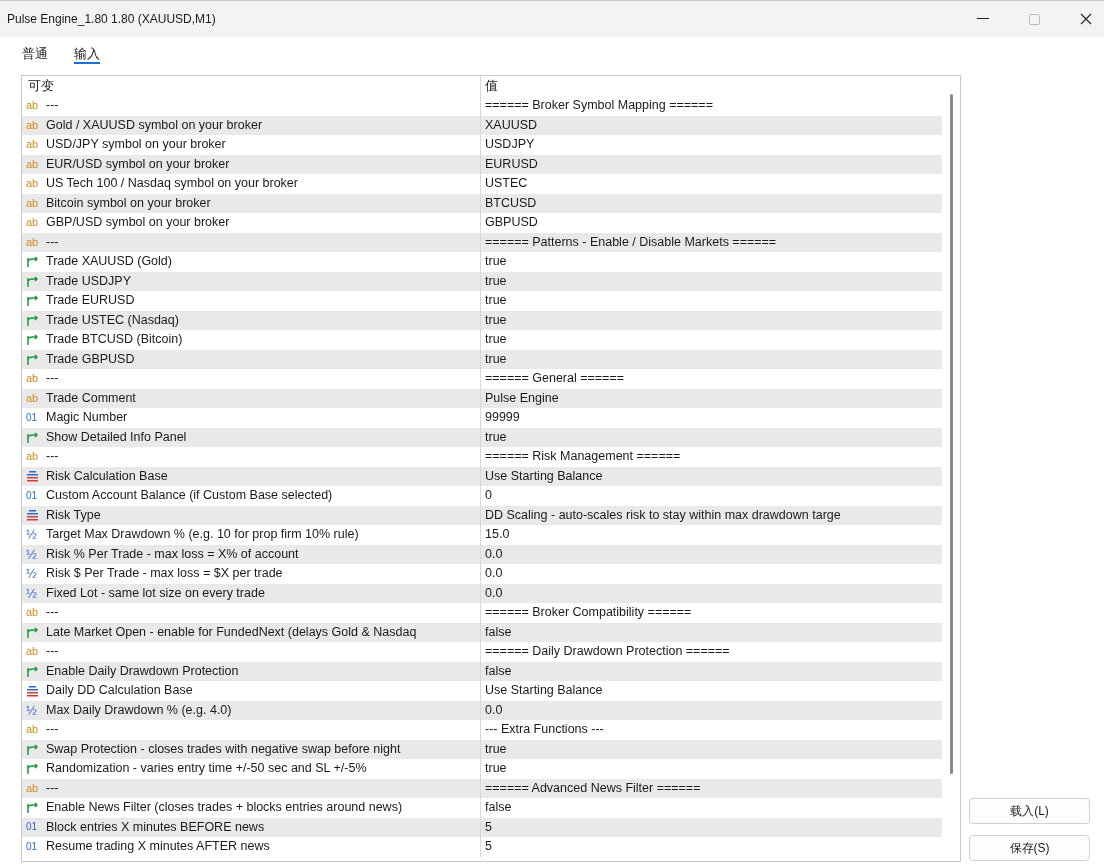  What do you see at coordinates (136, 145) in the screenshot?
I see `parameter-name: USD/JPY symbol on your broker` at bounding box center [136, 145].